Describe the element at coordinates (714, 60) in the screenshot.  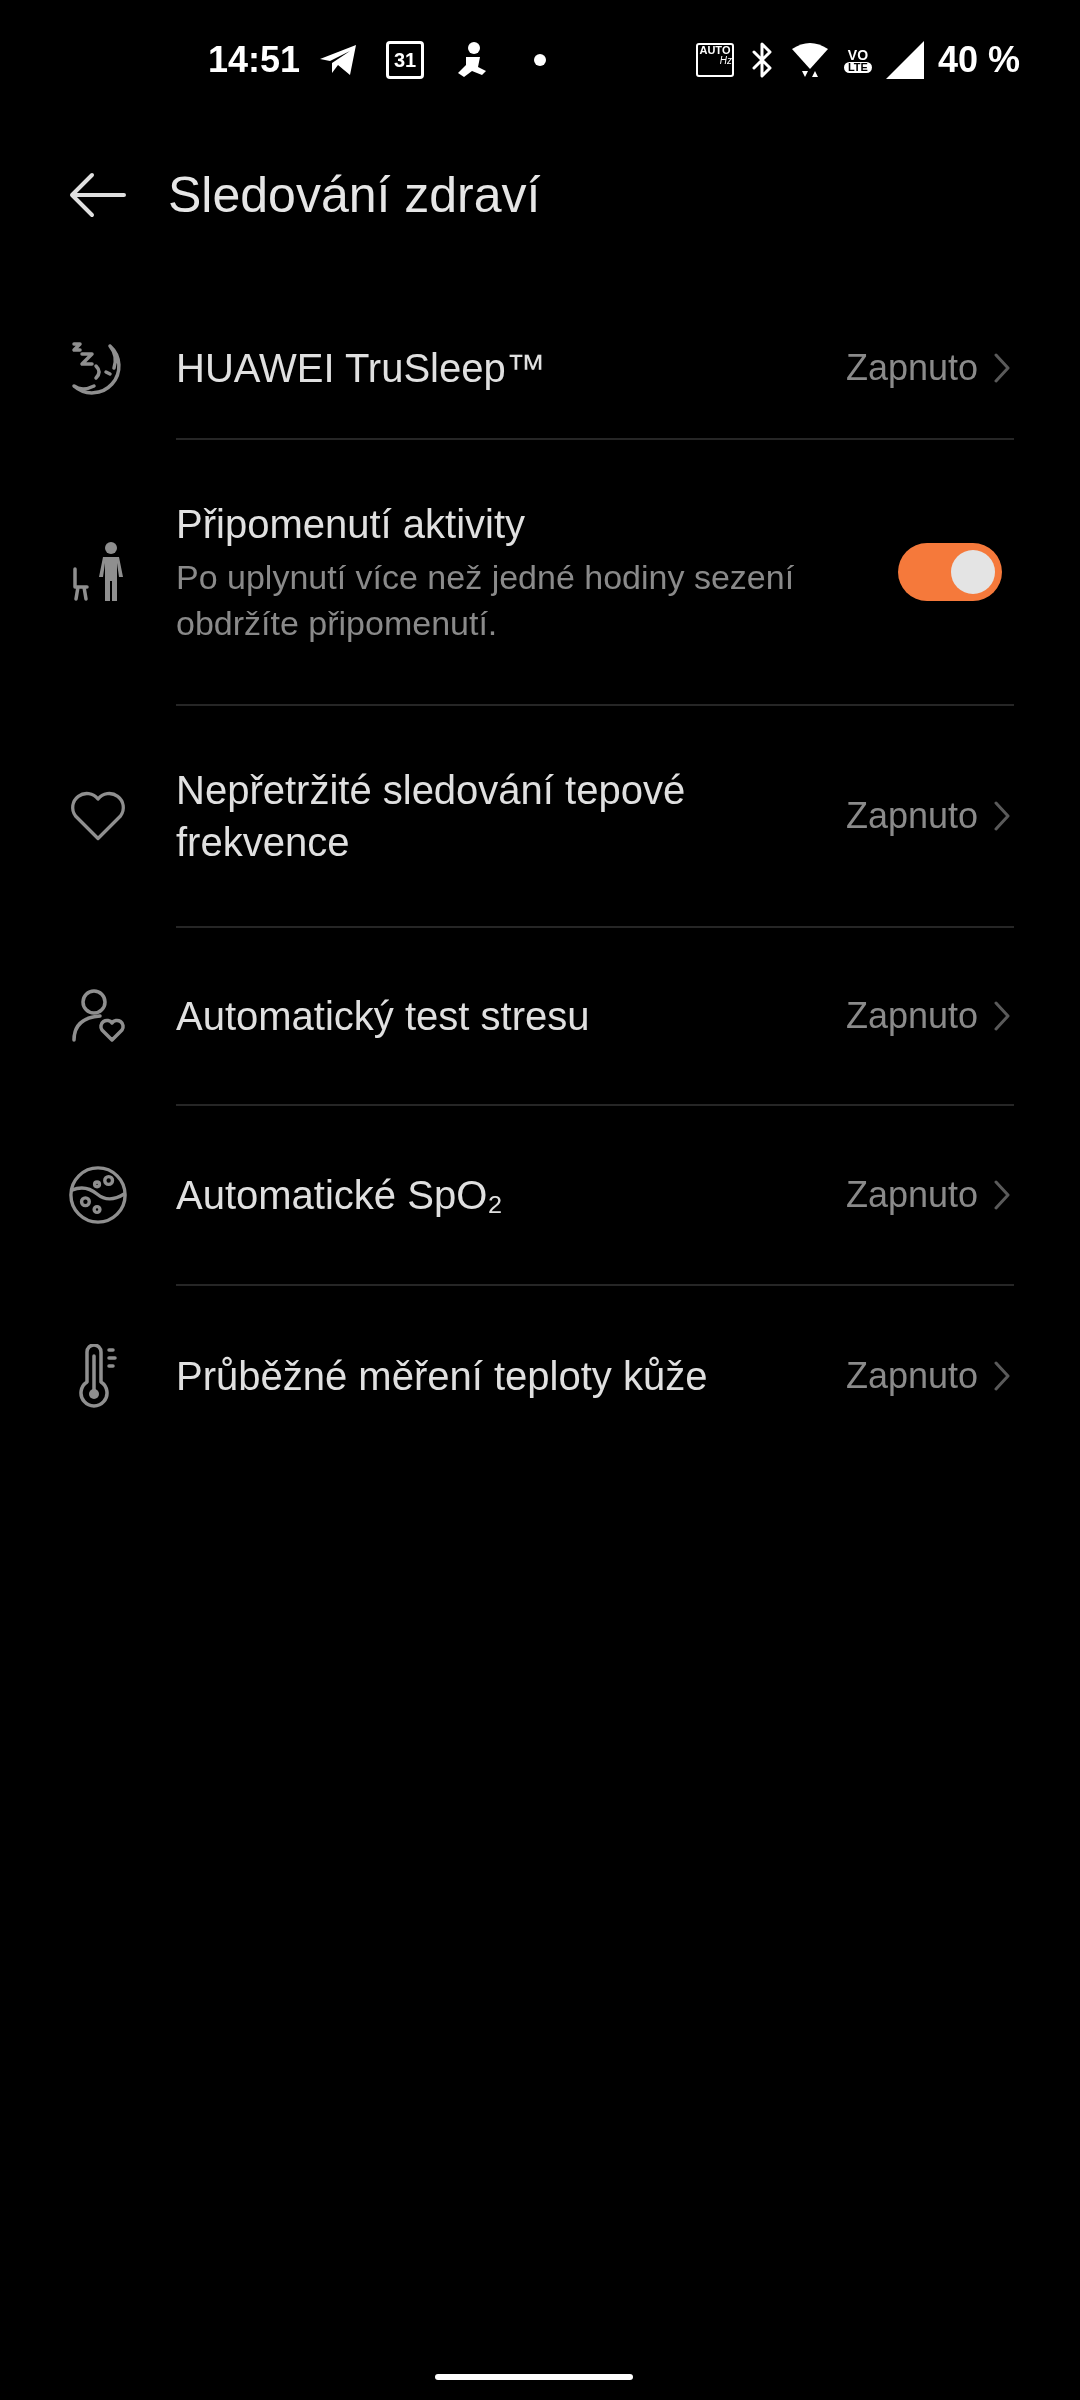
I see `refresh-rate-icon: AUTO Hz` at that location.